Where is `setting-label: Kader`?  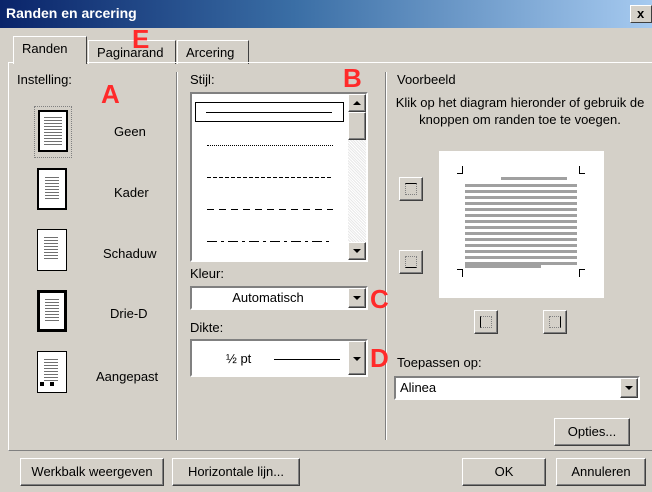 setting-label: Kader is located at coordinates (131, 192).